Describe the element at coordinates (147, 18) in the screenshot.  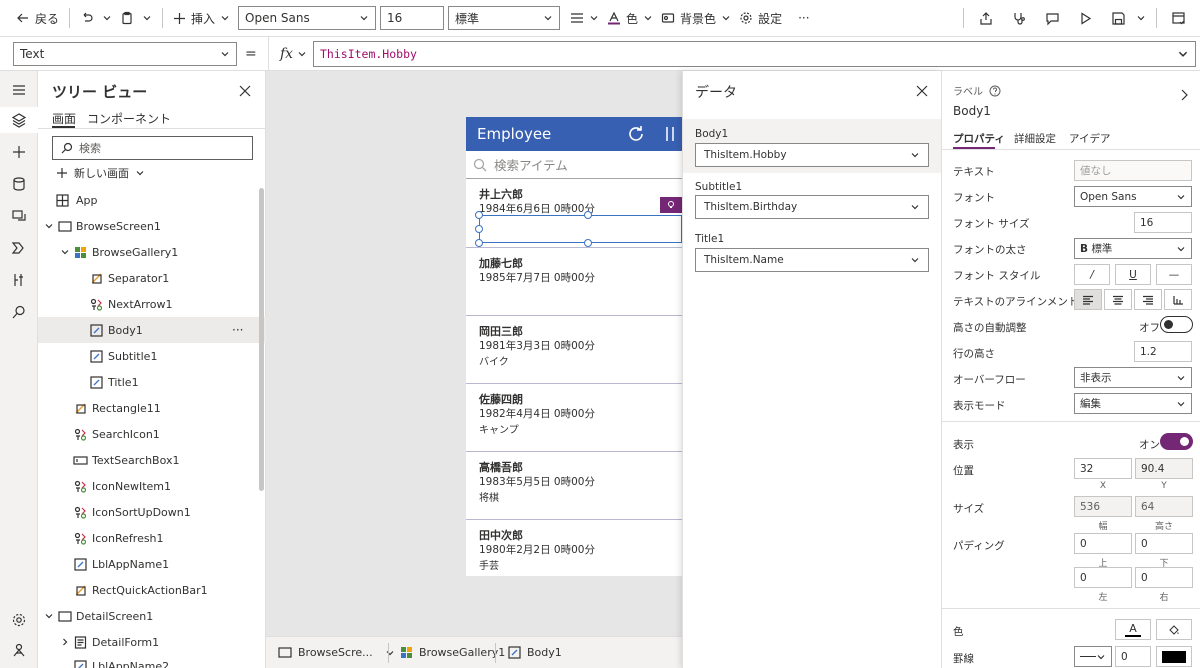
I see `paste-dropdown` at that location.